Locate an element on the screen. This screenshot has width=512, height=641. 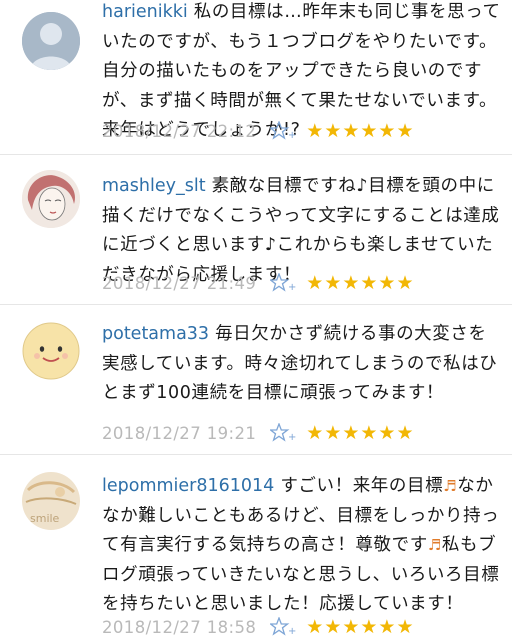
username-link: potetama33 is located at coordinates (155, 334).